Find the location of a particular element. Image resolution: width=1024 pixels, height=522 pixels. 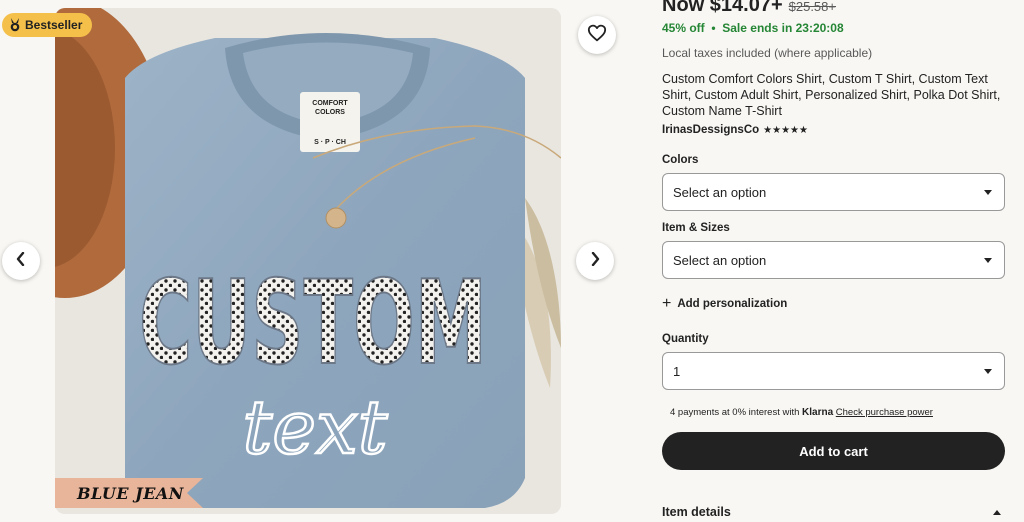

bestseller-badge: Bestseller is located at coordinates (47, 25).